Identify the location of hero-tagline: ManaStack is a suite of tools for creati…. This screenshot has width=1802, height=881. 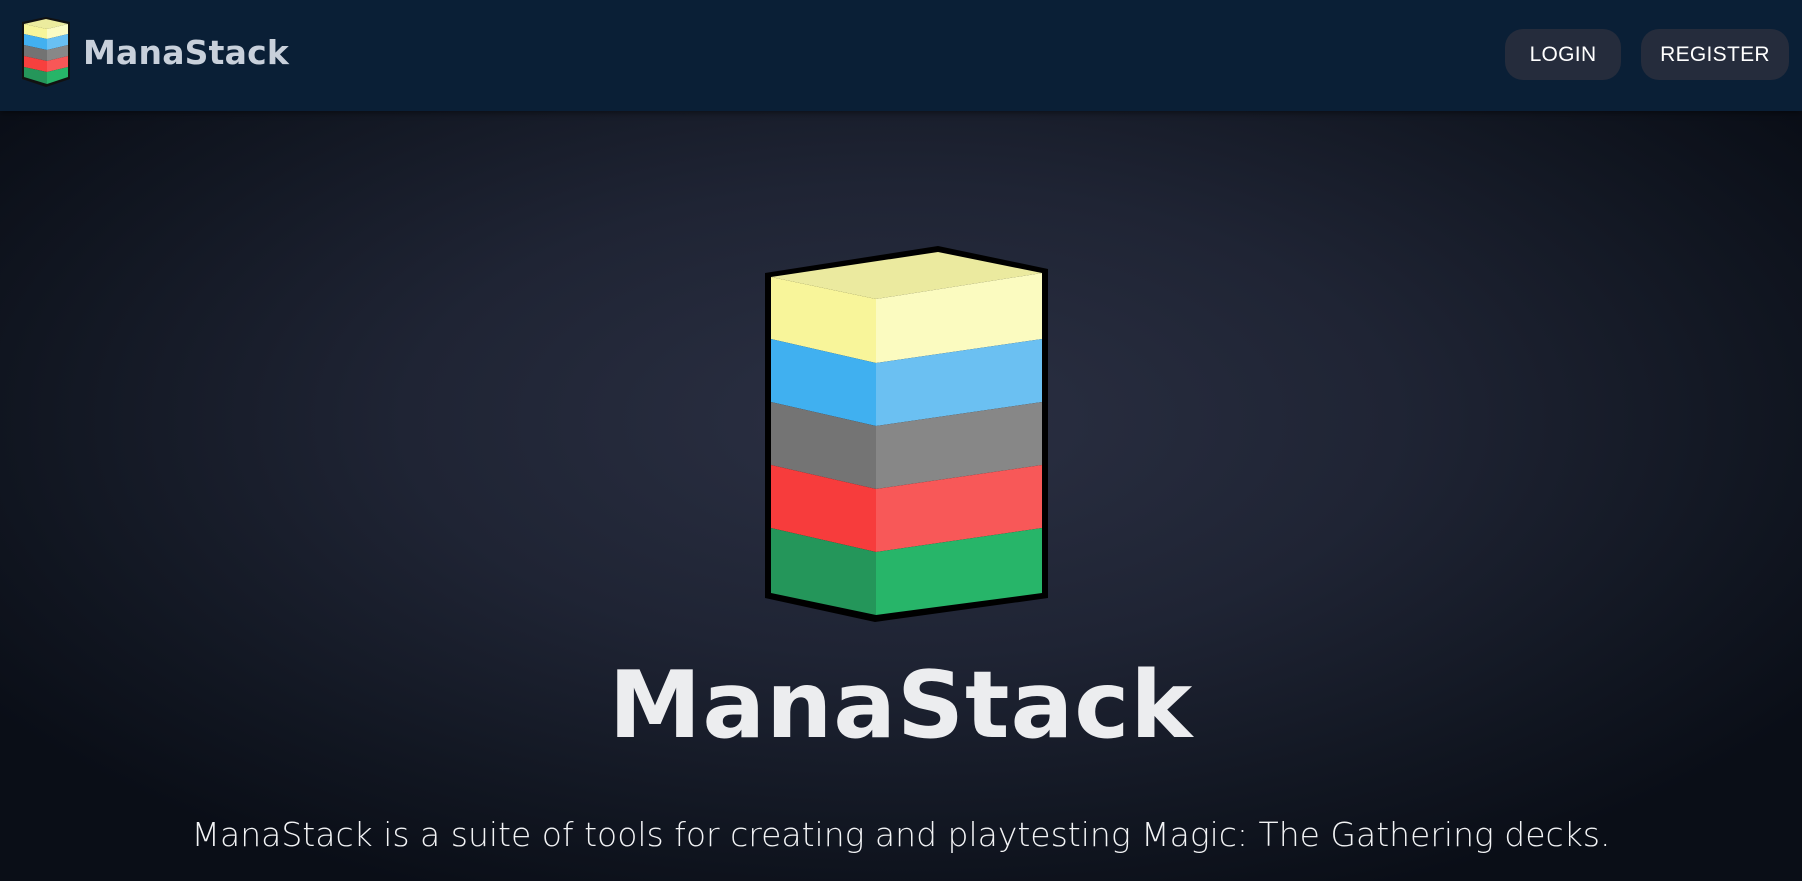
(901, 834).